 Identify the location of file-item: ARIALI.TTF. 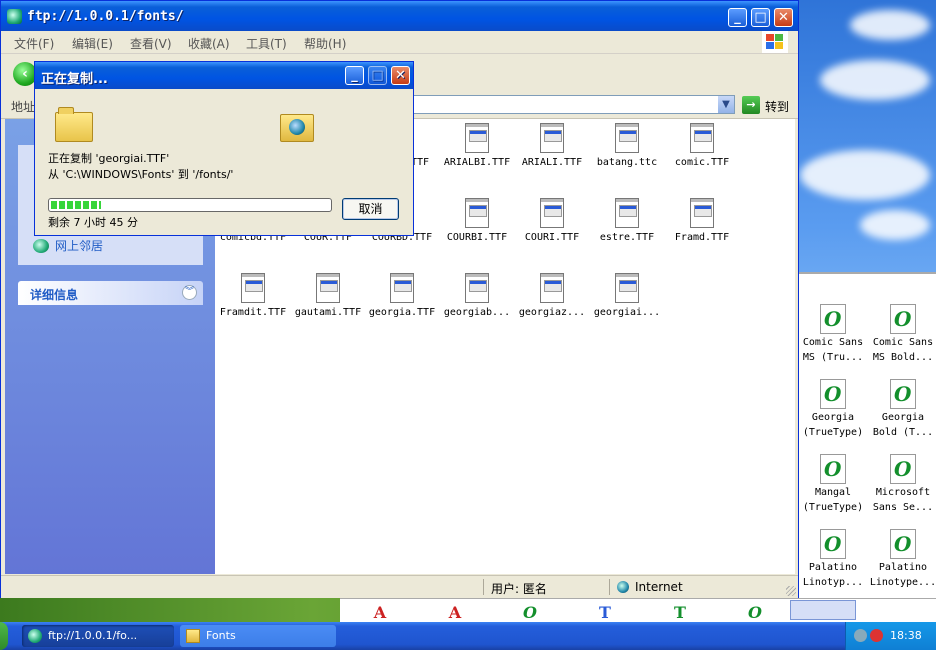
(552, 145).